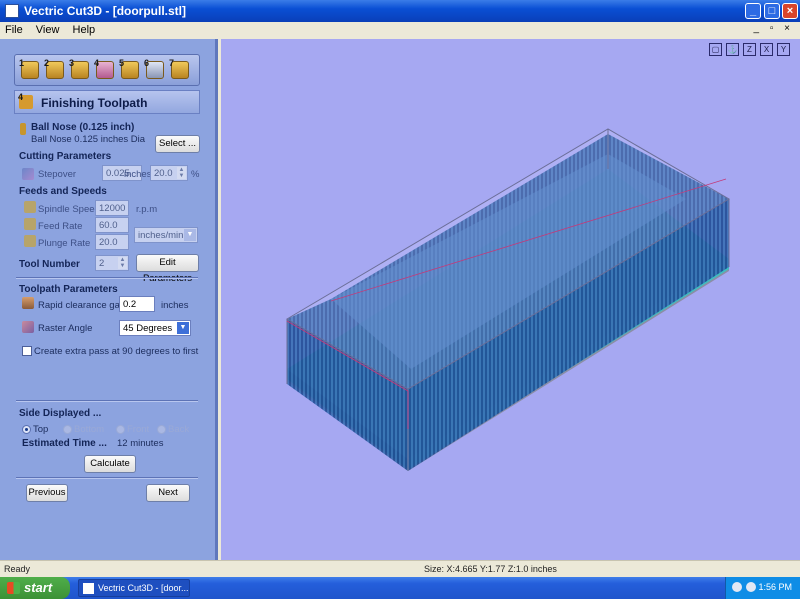  What do you see at coordinates (773, 28) in the screenshot?
I see `mdi-window-controls: _ ▫ ×` at bounding box center [773, 28].